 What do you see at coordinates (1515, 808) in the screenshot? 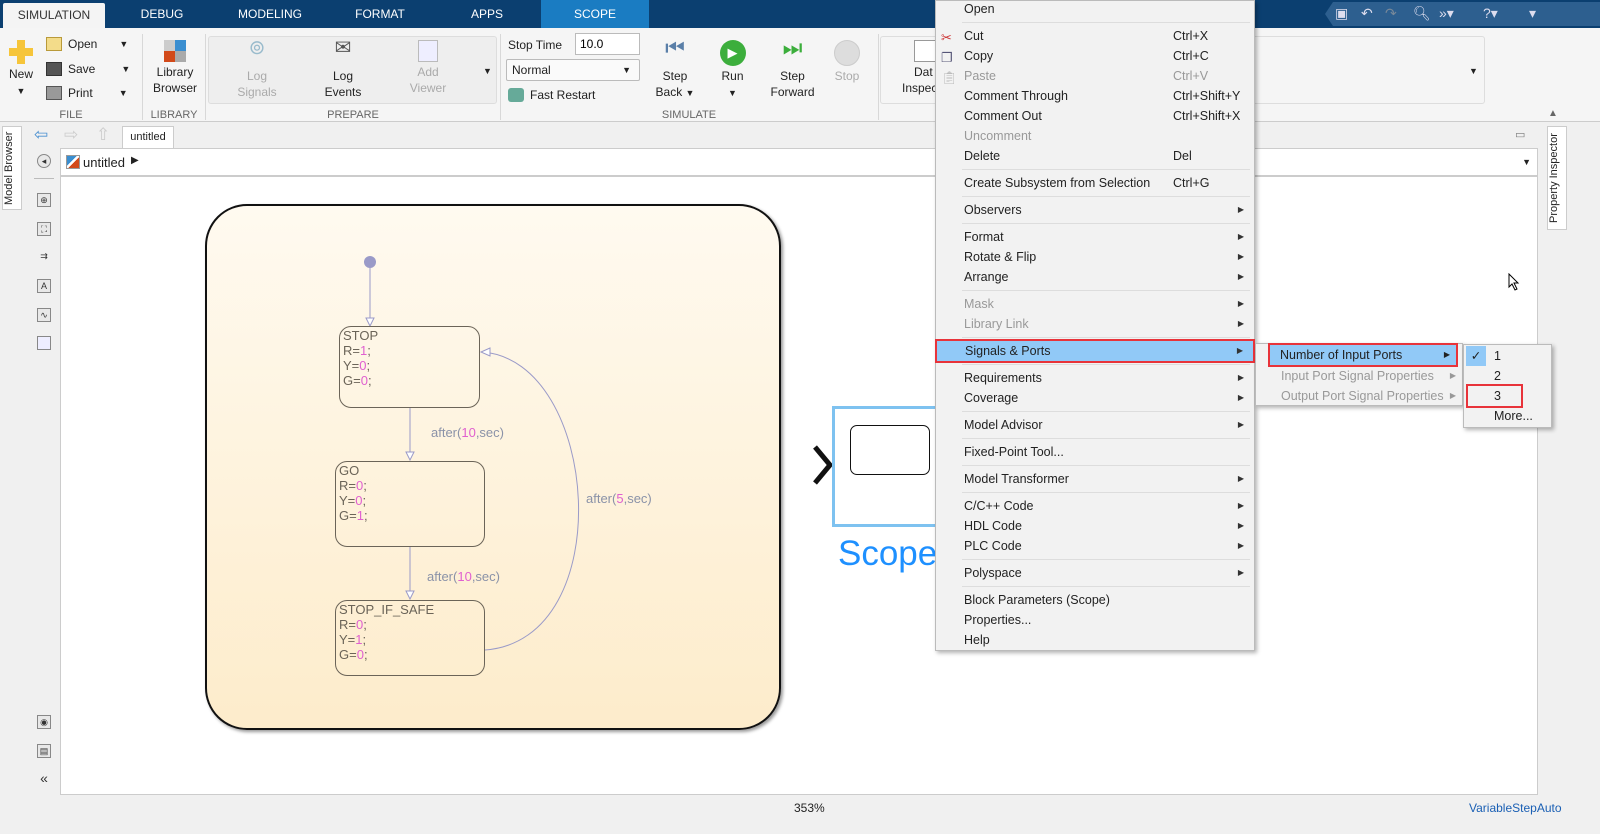
I see `solver-link: VariableStepAuto` at bounding box center [1515, 808].